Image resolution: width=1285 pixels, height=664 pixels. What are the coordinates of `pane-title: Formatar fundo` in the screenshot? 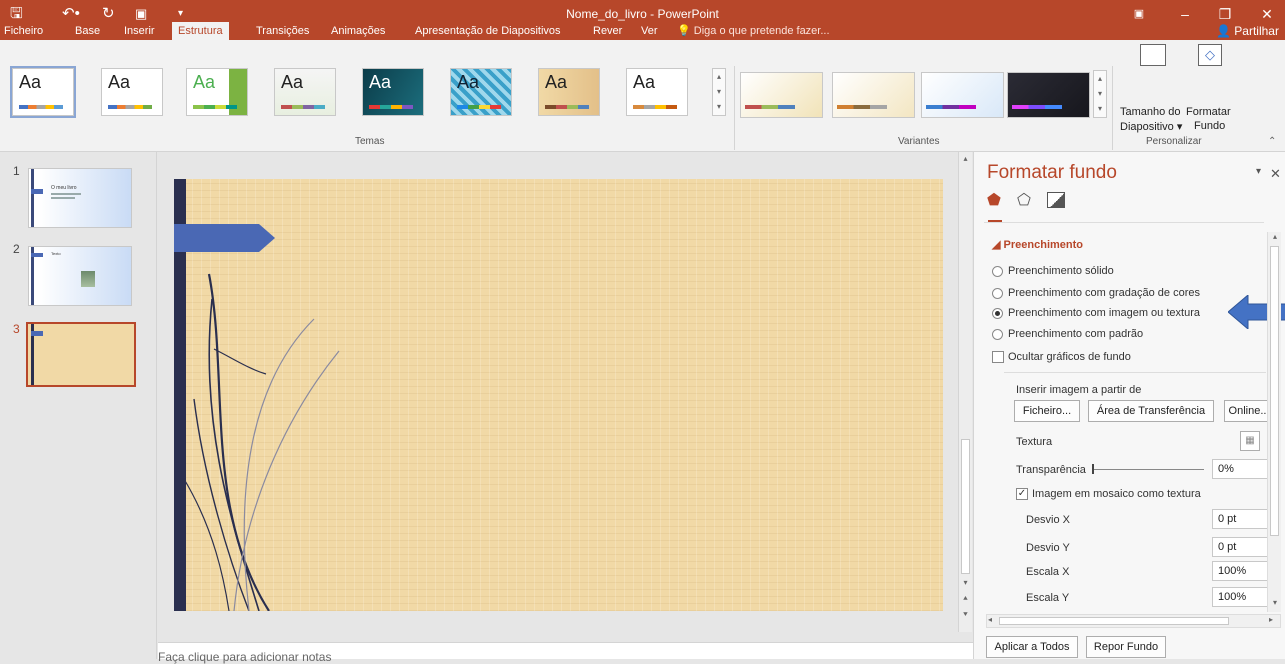 It's located at (1052, 172).